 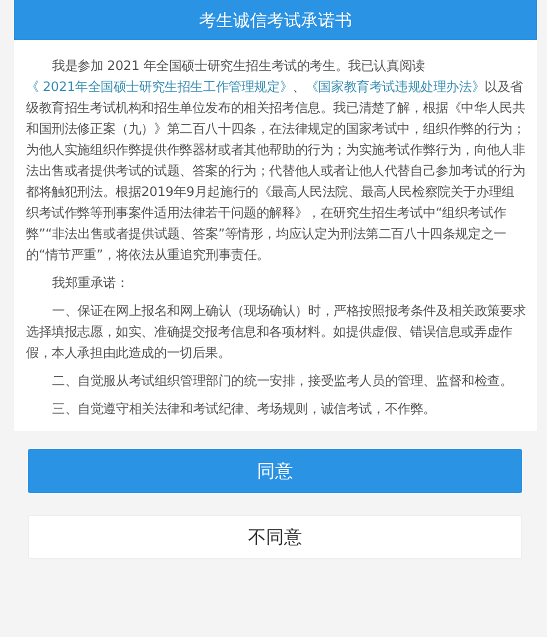 What do you see at coordinates (90, 284) in the screenshot?
I see `paragraph: 我郑重承诺：` at bounding box center [90, 284].